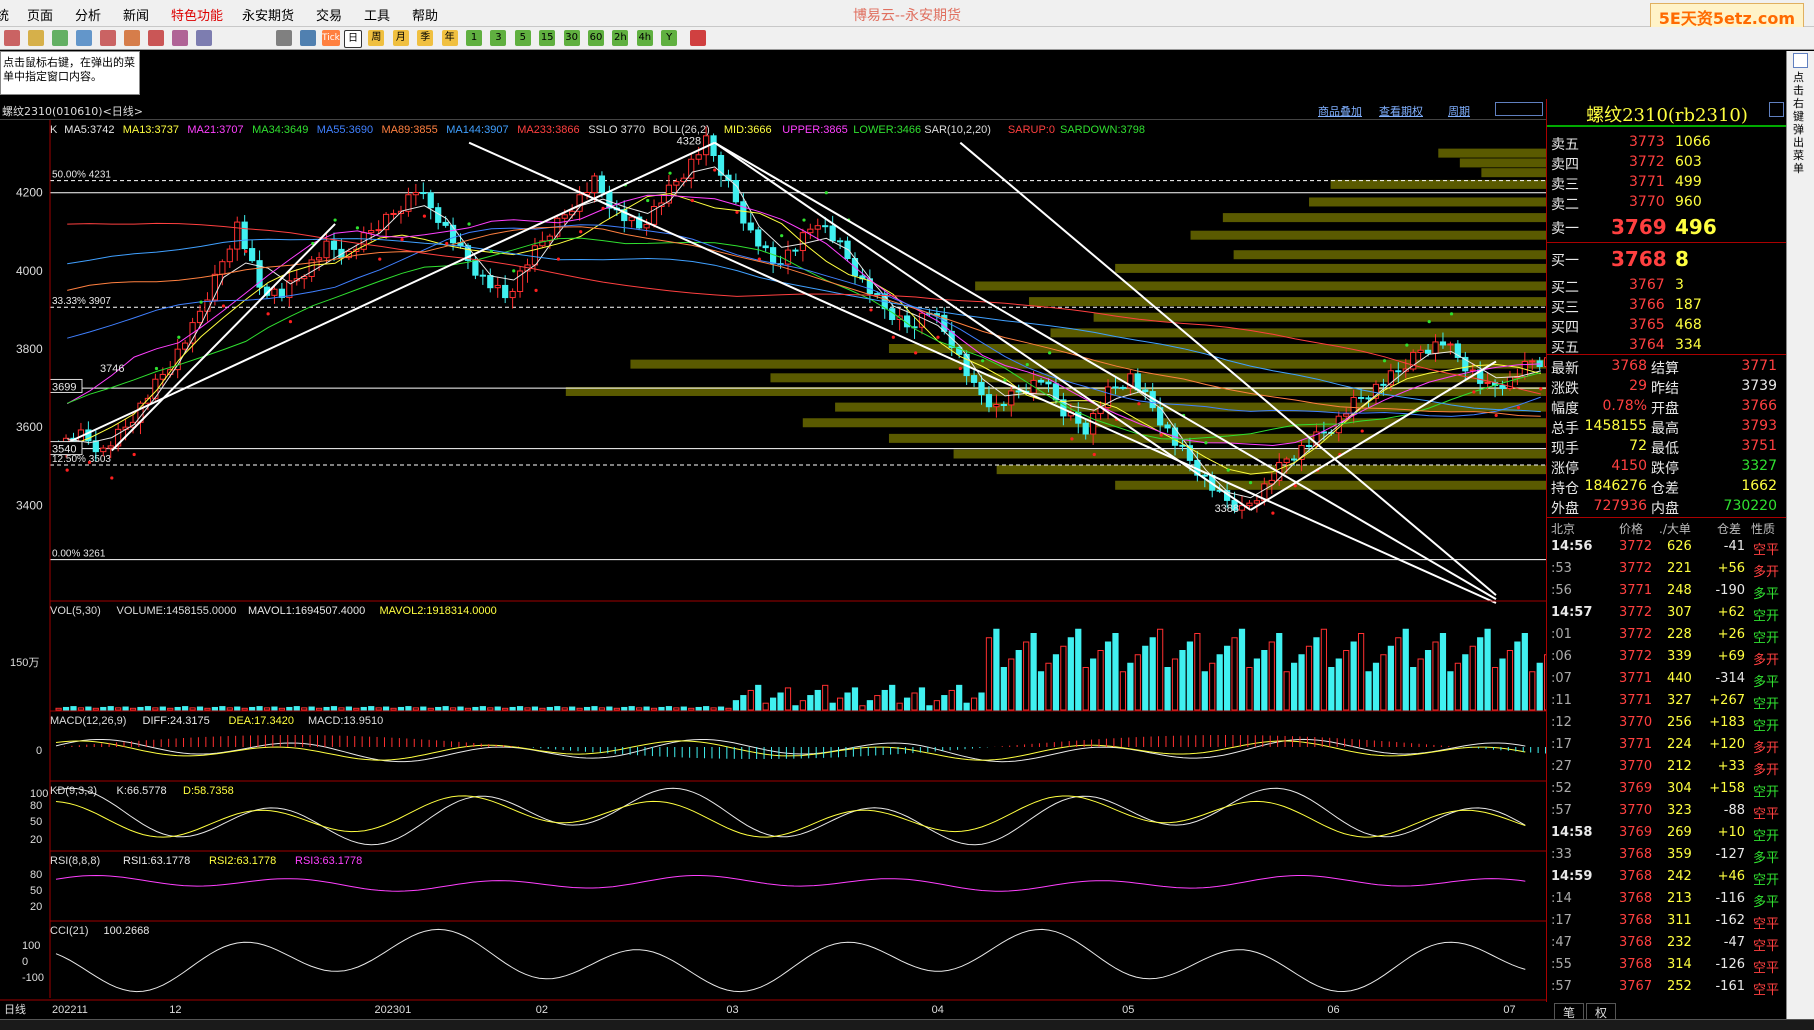 Image resolution: width=1814 pixels, height=1030 pixels. What do you see at coordinates (1401, 111) in the screenshot?
I see `link-options: 查看期权` at bounding box center [1401, 111].